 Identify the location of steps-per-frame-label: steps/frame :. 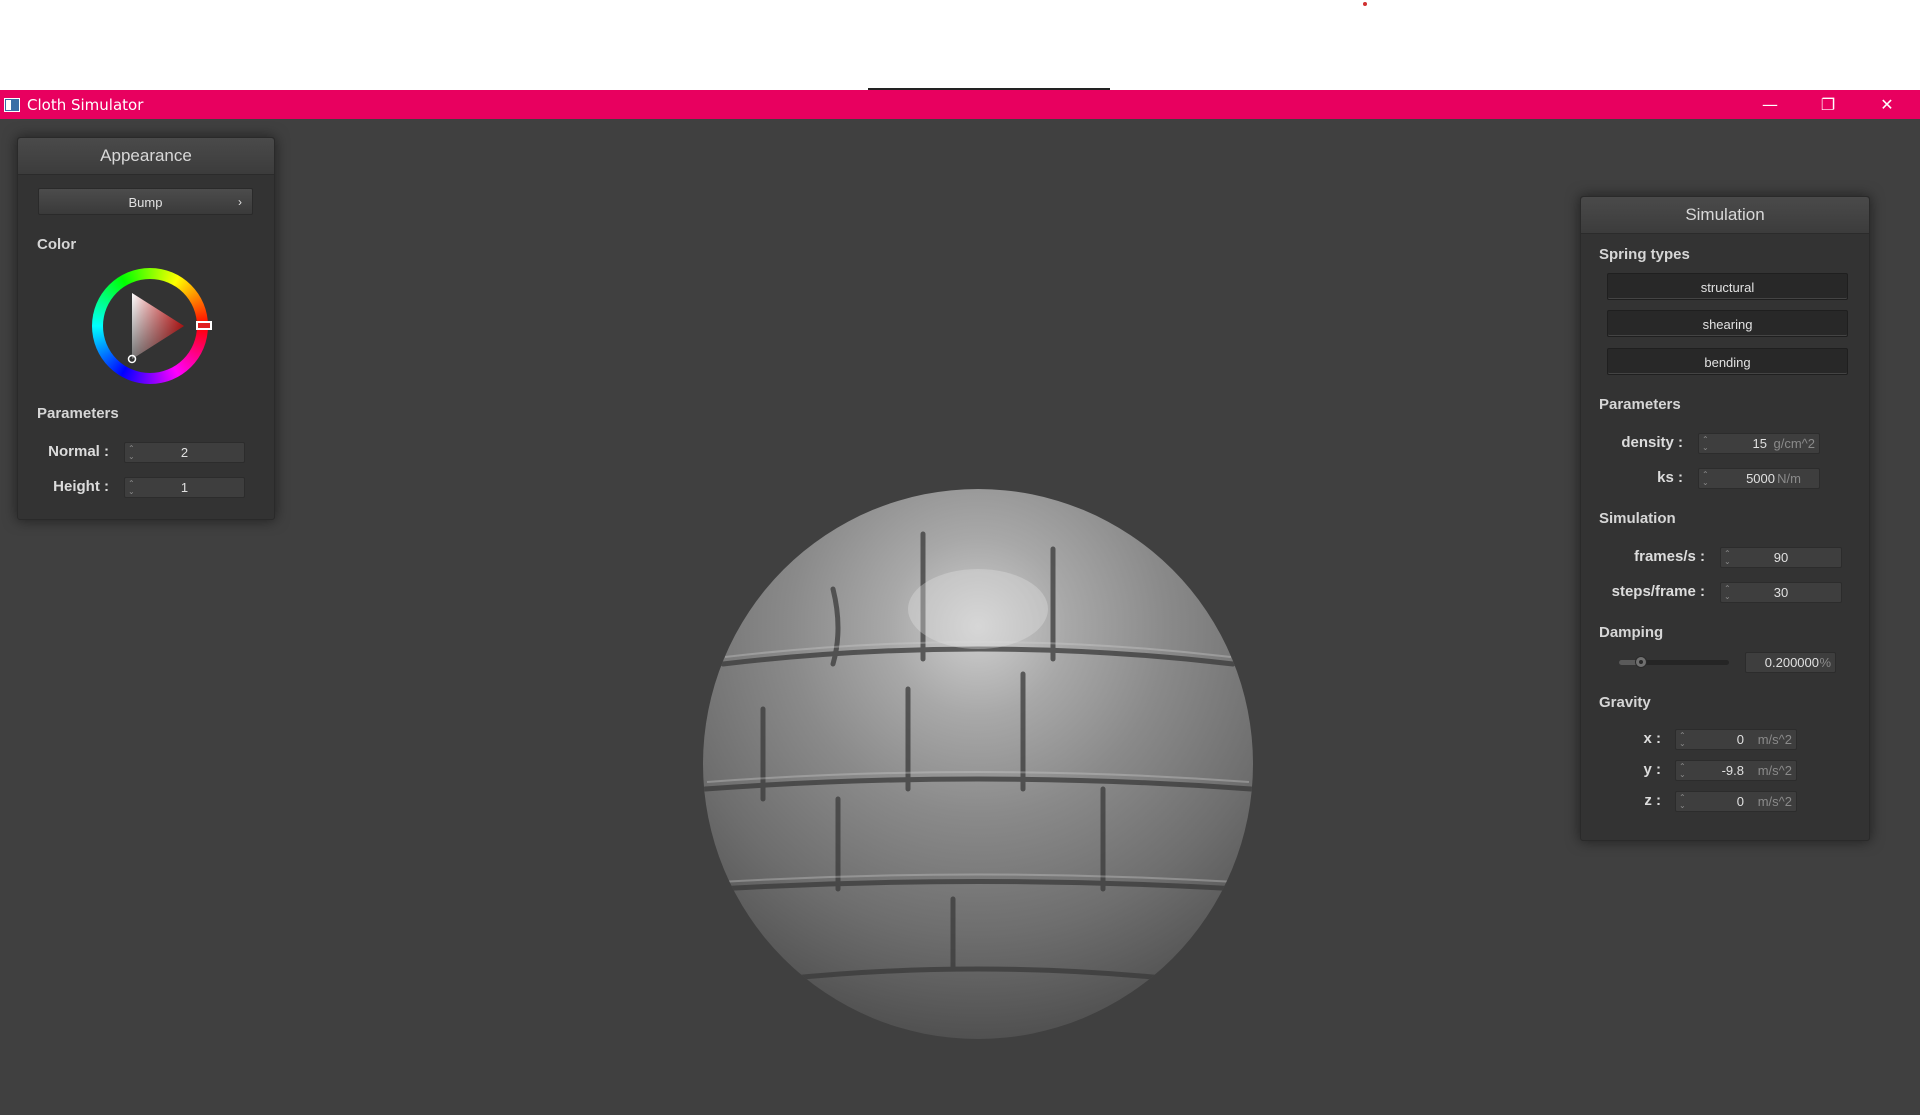
(1658, 591).